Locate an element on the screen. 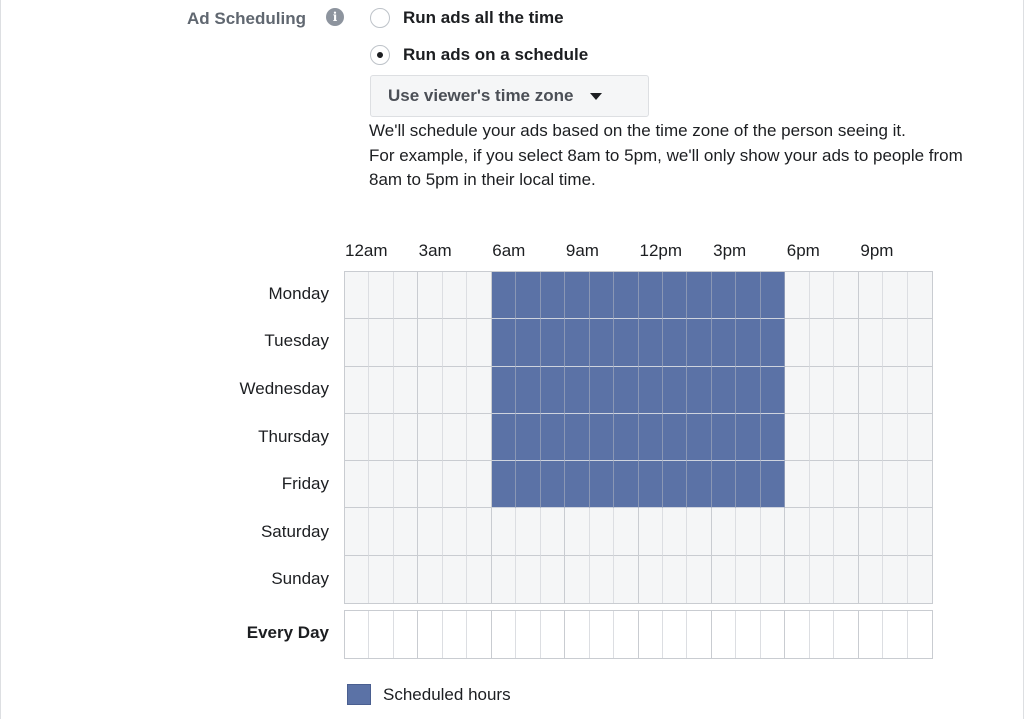 The width and height of the screenshot is (1024, 719). radio-button-selected is located at coordinates (380, 55).